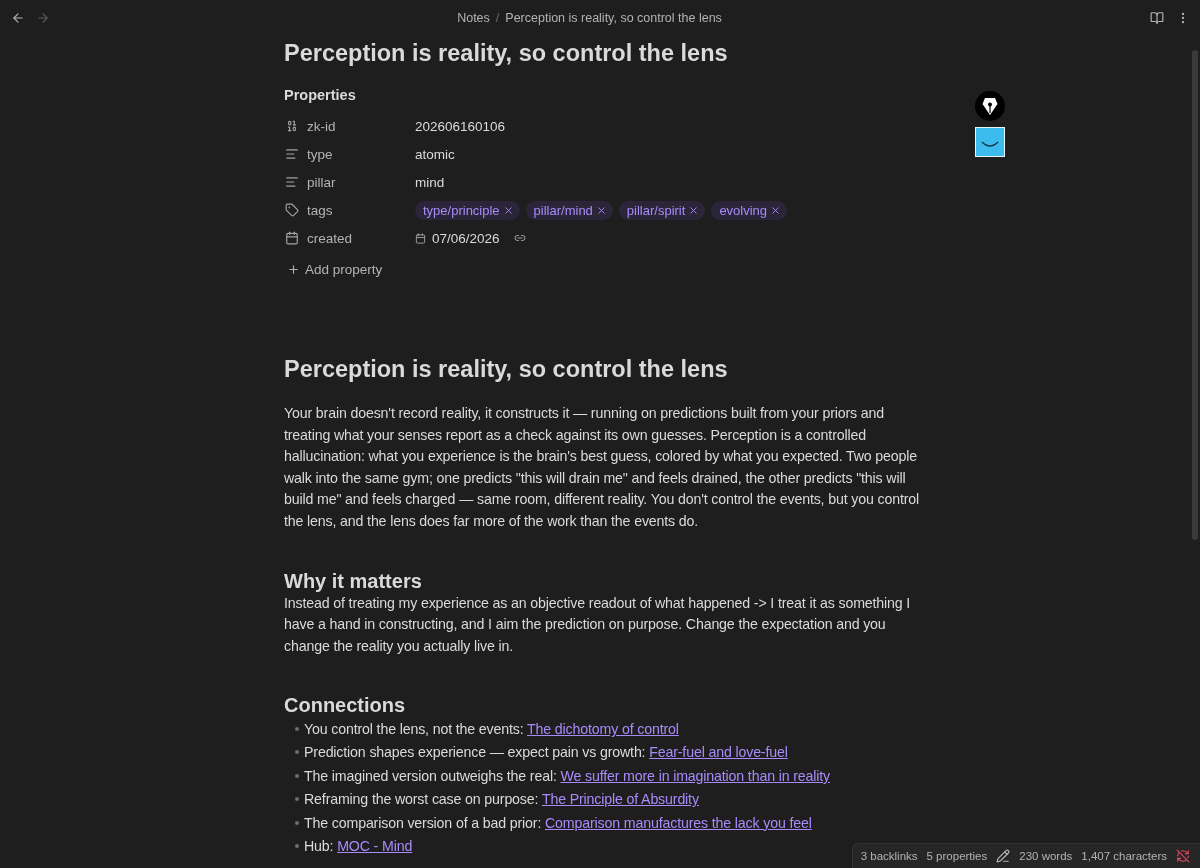 This screenshot has height=868, width=1200. Describe the element at coordinates (957, 856) in the screenshot. I see `properties-count: 5 properties` at that location.